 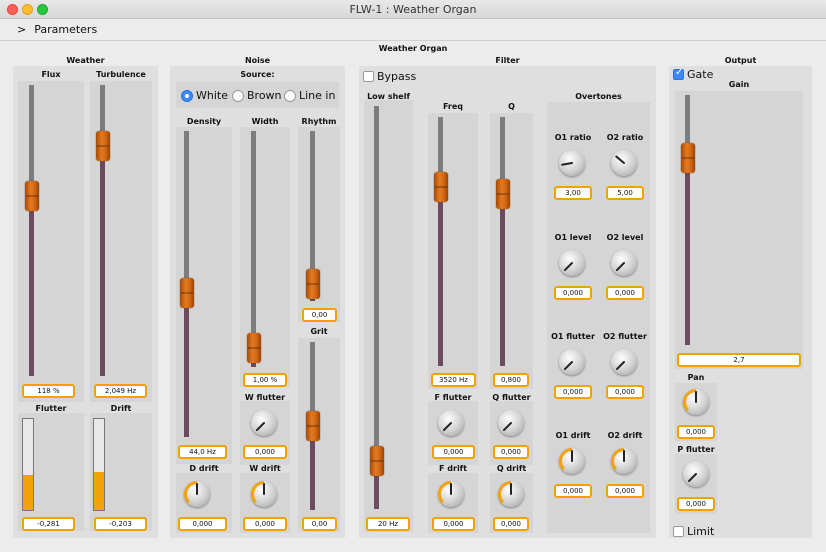 I want to click on source-line-in-radio, so click(x=290, y=96).